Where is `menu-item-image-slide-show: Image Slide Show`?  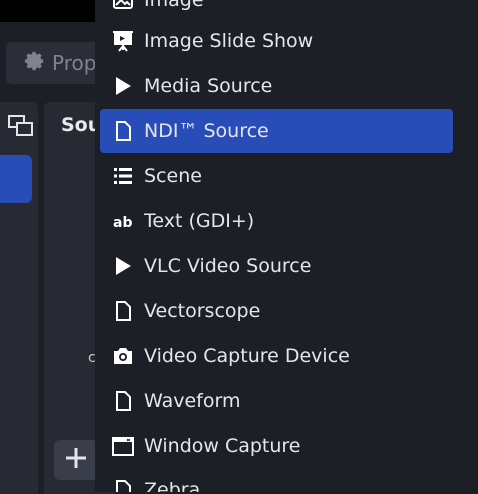 menu-item-image-slide-show: Image Slide Show is located at coordinates (276, 41).